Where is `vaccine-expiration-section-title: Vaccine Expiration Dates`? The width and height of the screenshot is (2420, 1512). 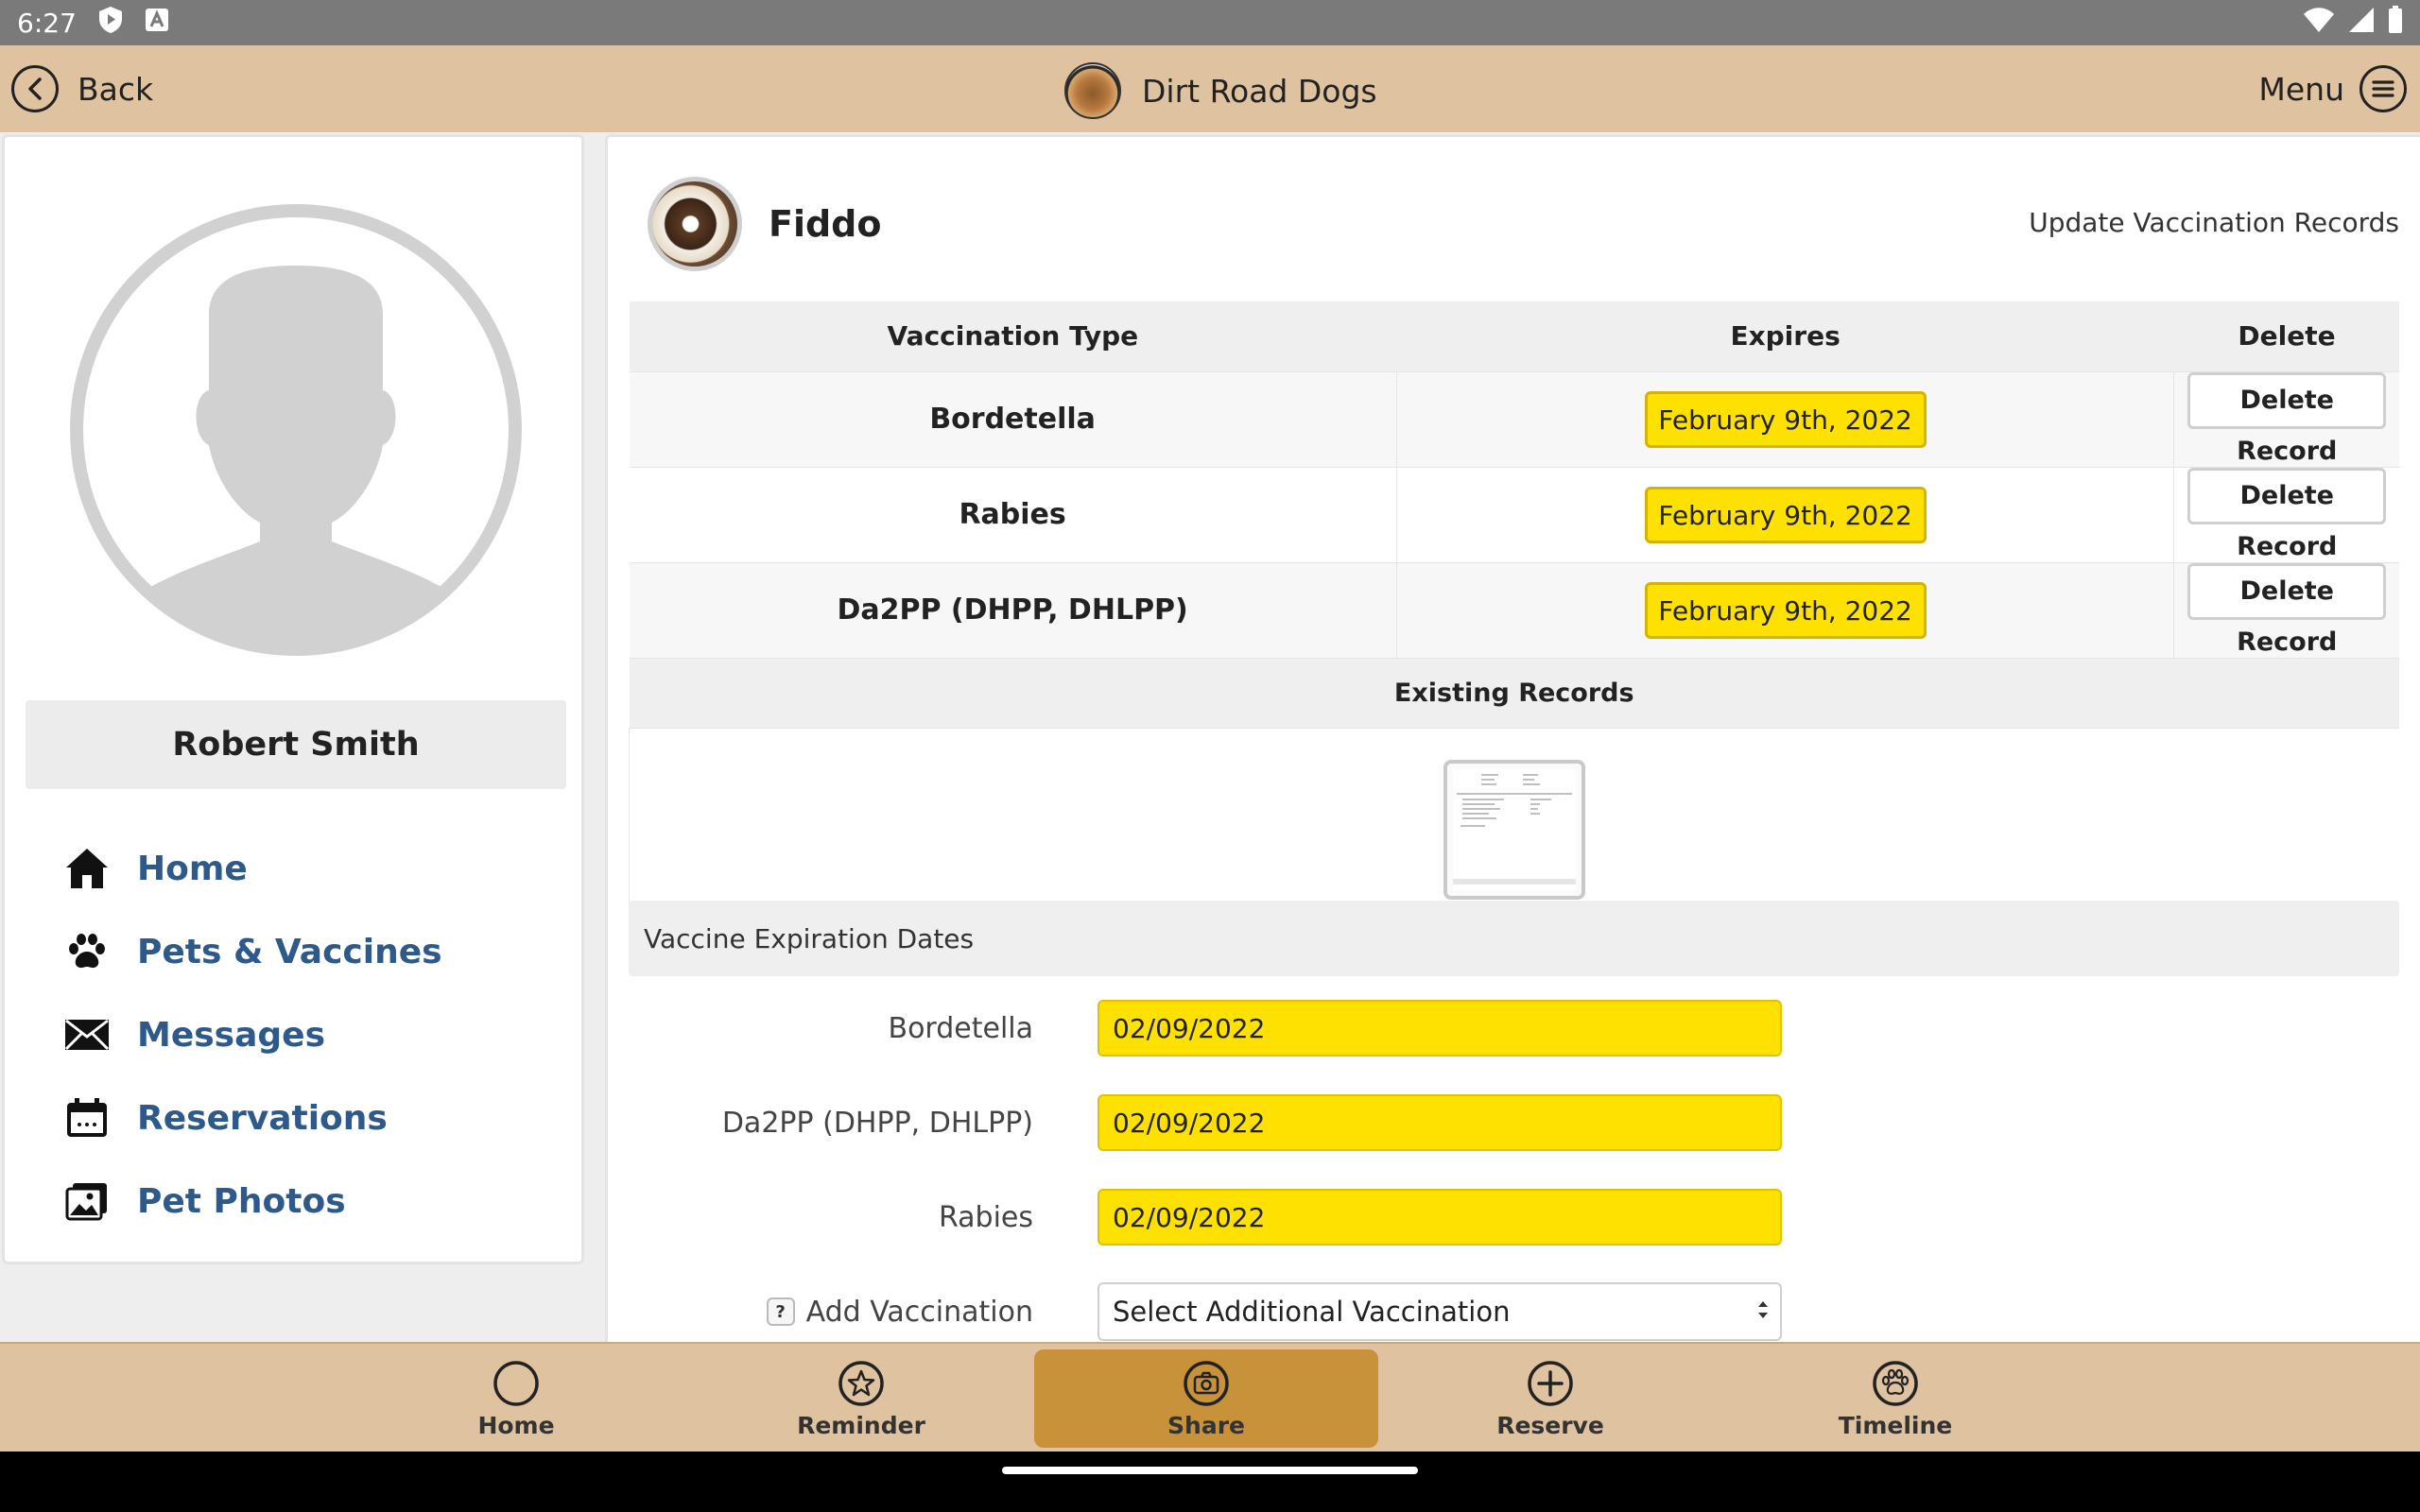
vaccine-expiration-section-title: Vaccine Expiration Dates is located at coordinates (1514, 938).